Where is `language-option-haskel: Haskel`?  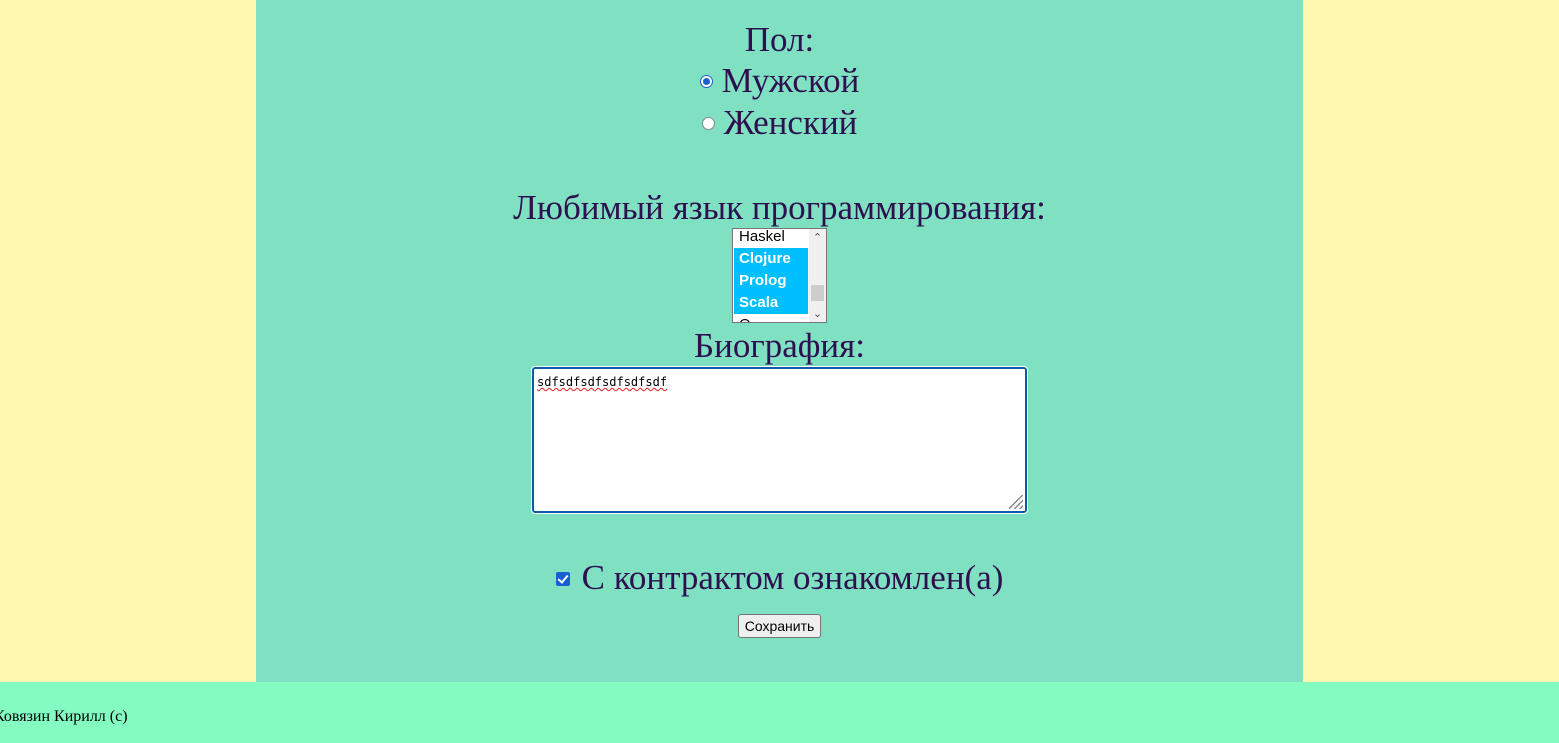 language-option-haskel: Haskel is located at coordinates (771, 238).